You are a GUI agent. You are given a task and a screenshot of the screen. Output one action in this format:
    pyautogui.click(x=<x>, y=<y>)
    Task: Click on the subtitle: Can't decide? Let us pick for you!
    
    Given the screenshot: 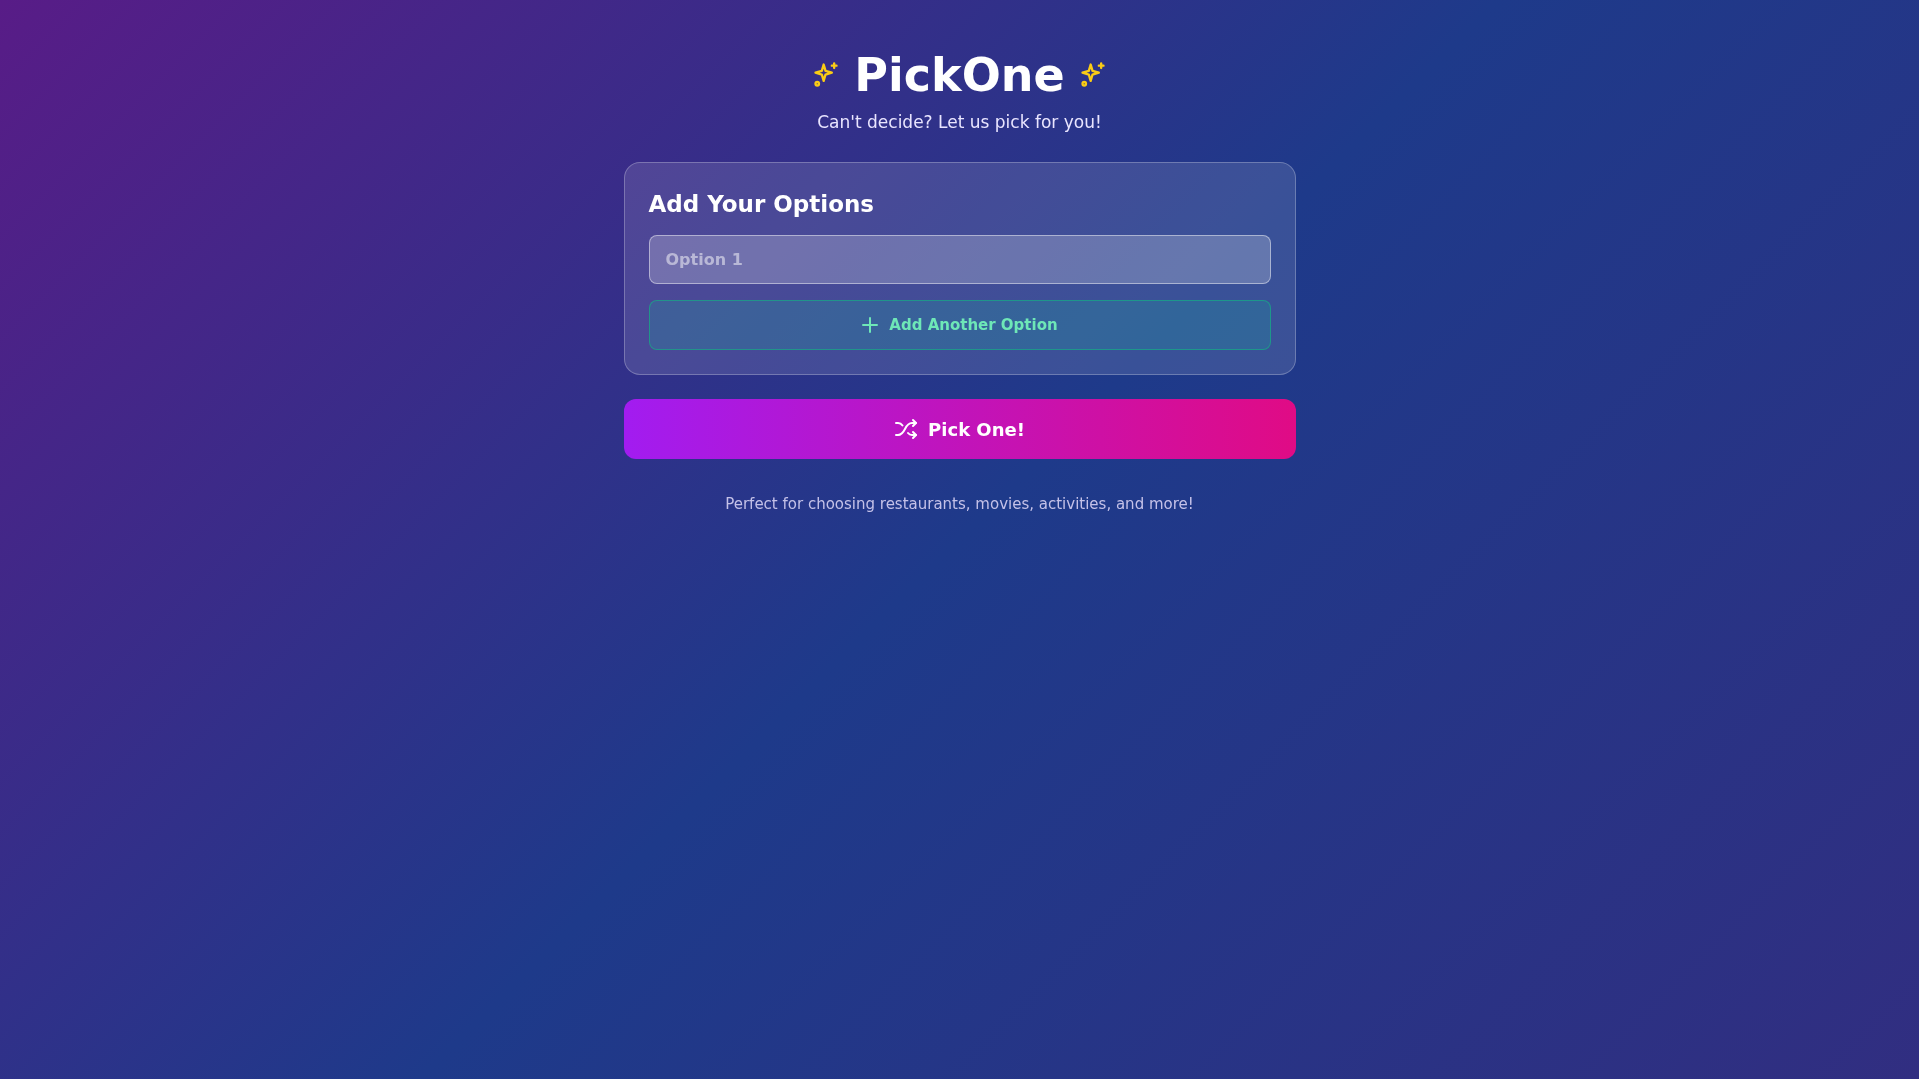 What is the action you would take?
    pyautogui.click(x=959, y=122)
    